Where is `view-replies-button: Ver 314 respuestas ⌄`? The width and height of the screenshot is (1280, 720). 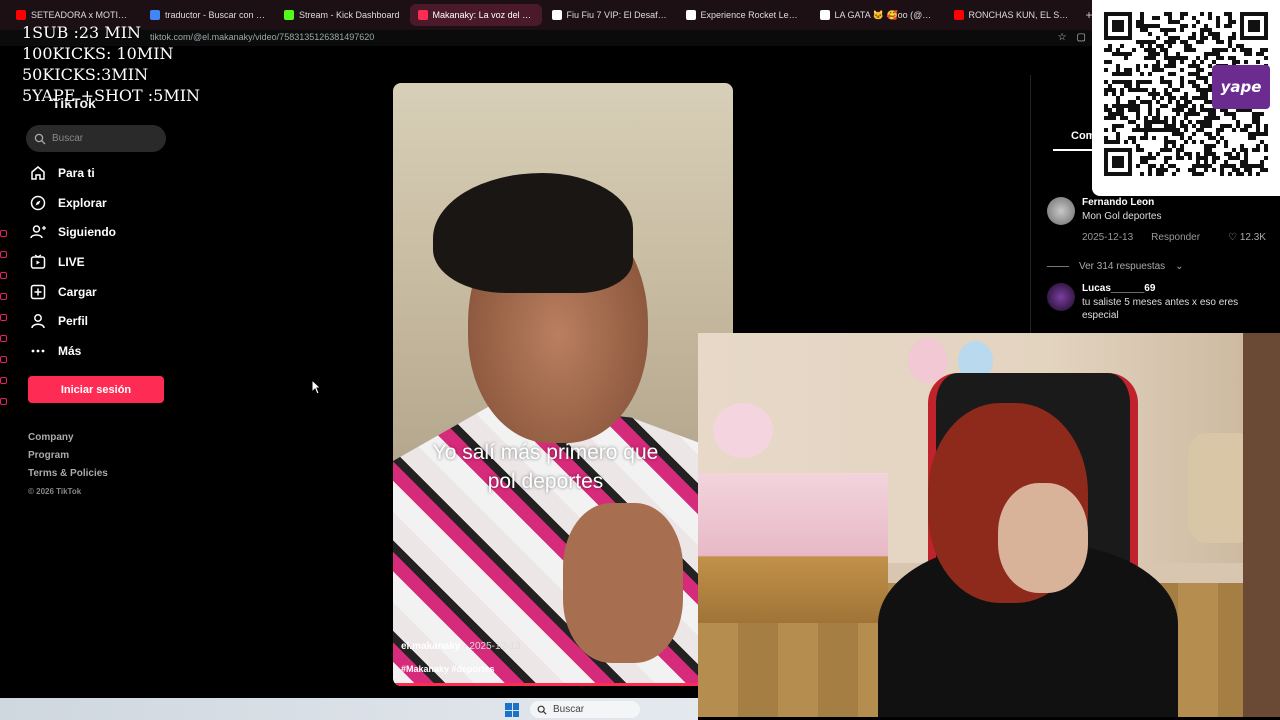 view-replies-button: Ver 314 respuestas ⌄ is located at coordinates (1159, 266).